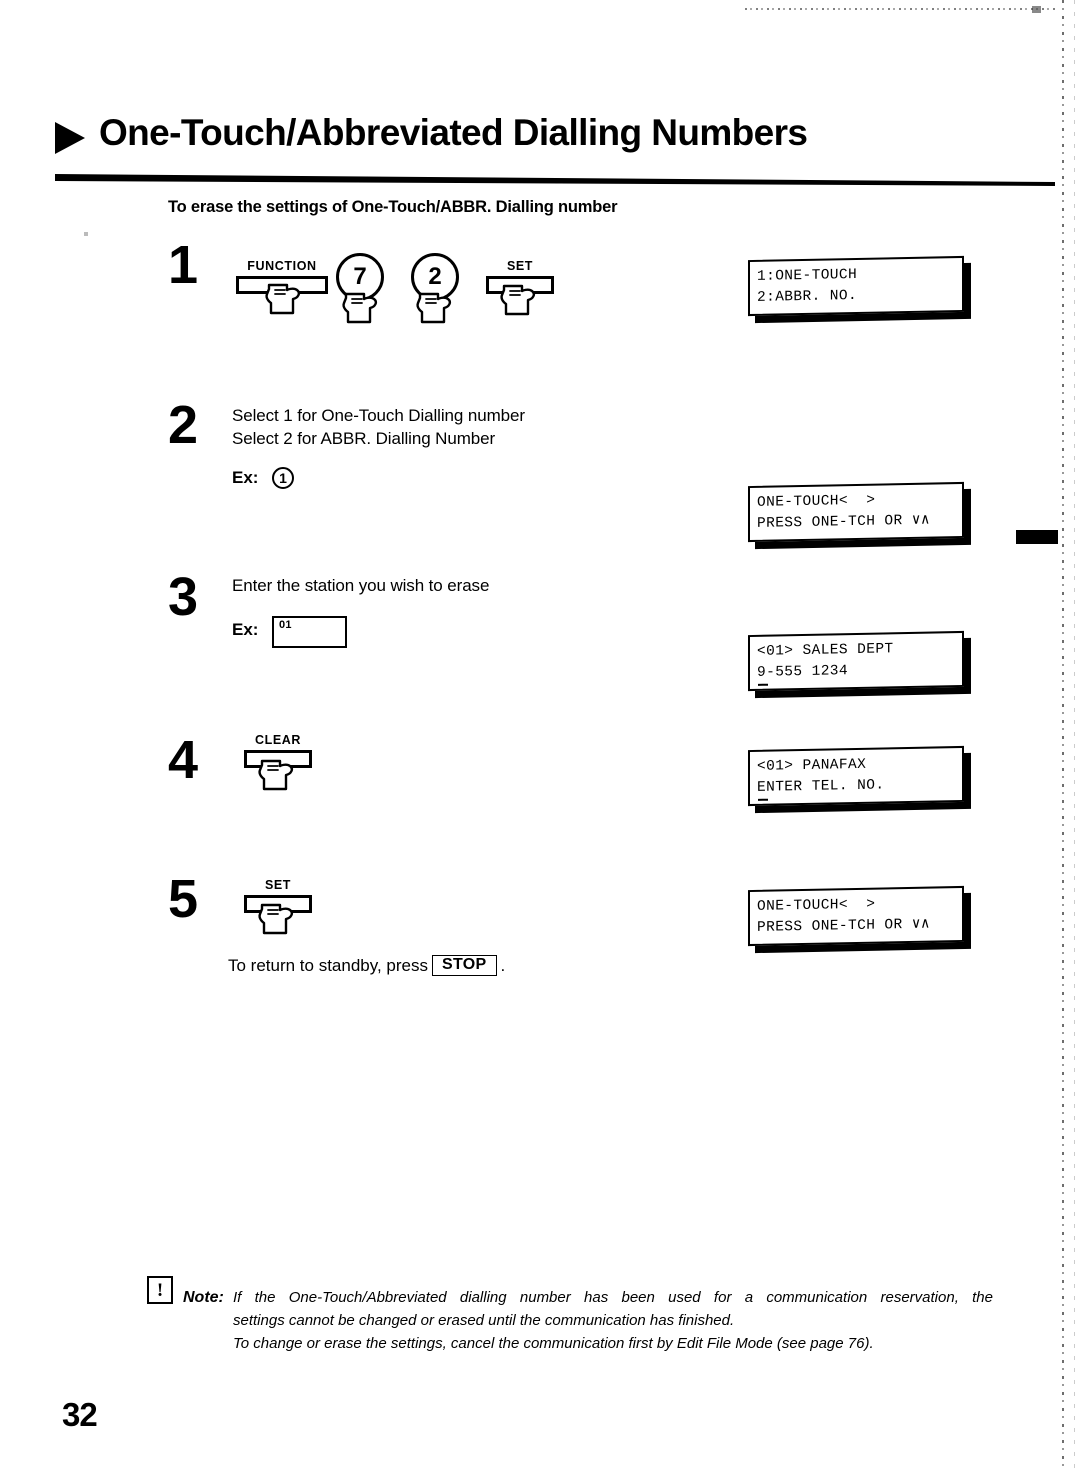 The width and height of the screenshot is (1080, 1469). Describe the element at coordinates (285, 625) in the screenshot. I see `station-key-01-label: 01` at that location.